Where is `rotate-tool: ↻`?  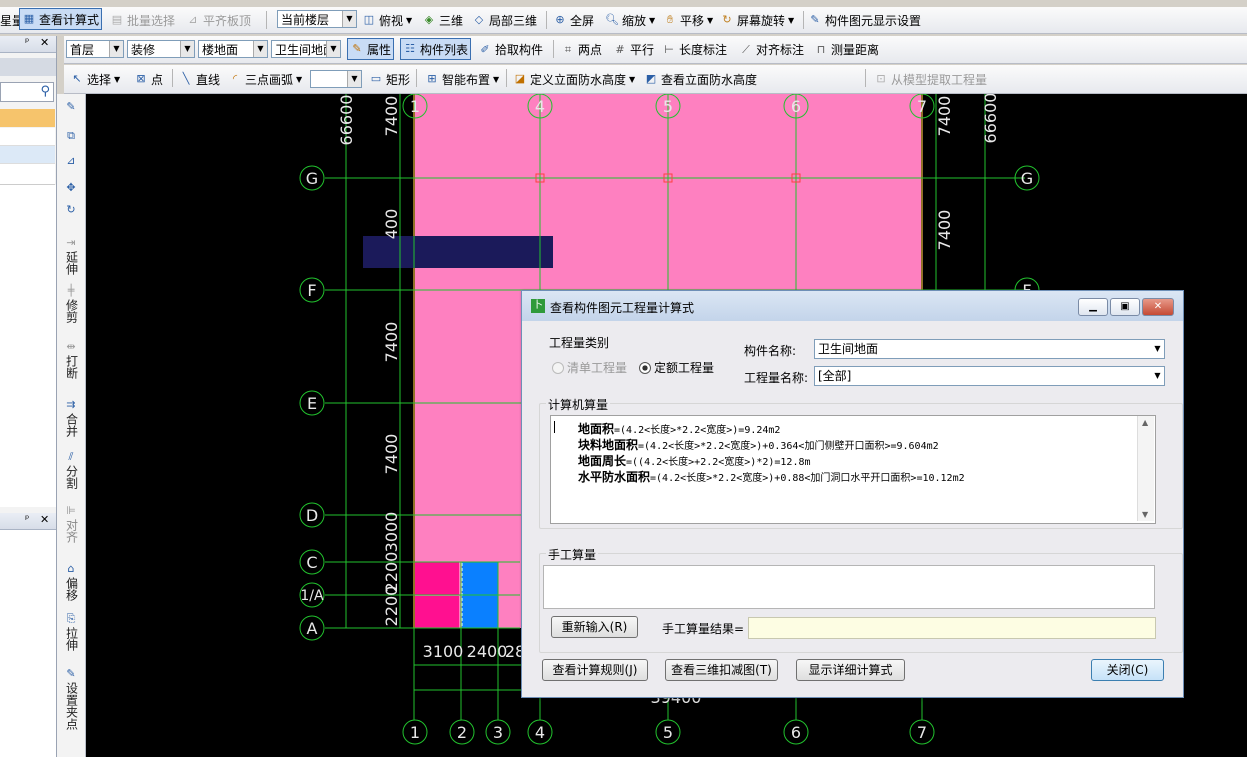
rotate-tool: ↻ is located at coordinates (71, 210).